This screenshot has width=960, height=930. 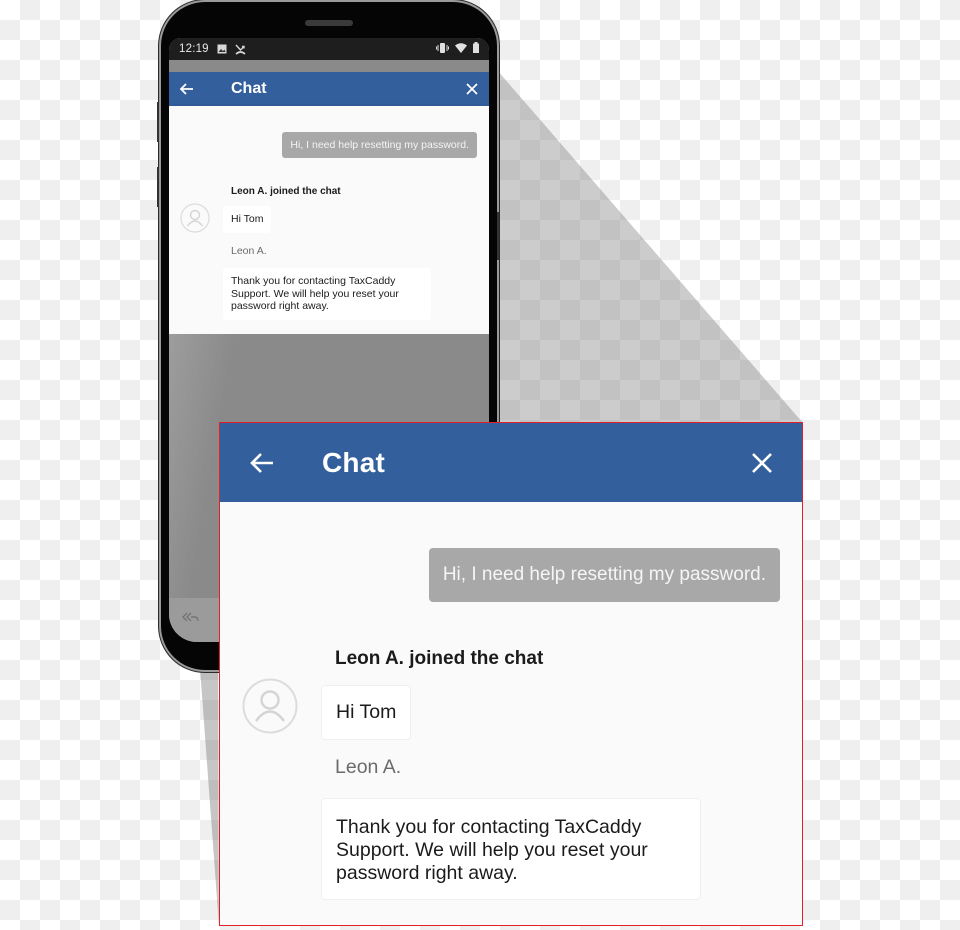 What do you see at coordinates (476, 49) in the screenshot?
I see `battery-icon` at bounding box center [476, 49].